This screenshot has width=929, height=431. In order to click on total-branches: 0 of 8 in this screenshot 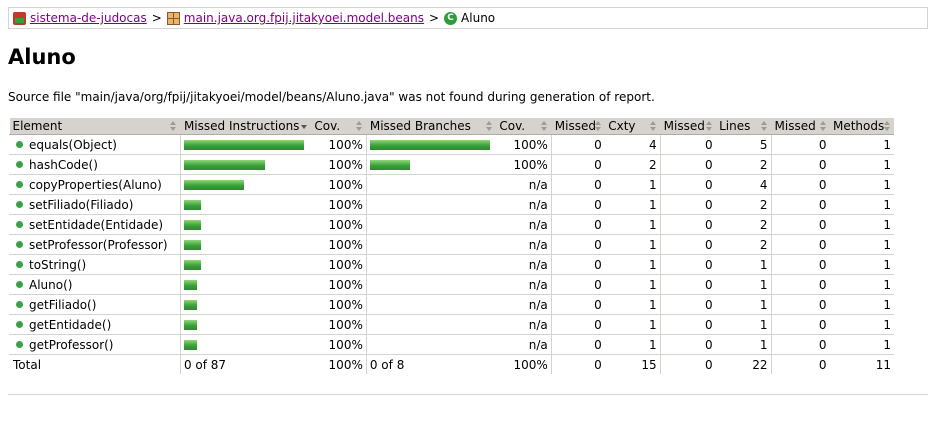, I will do `click(431, 364)`.